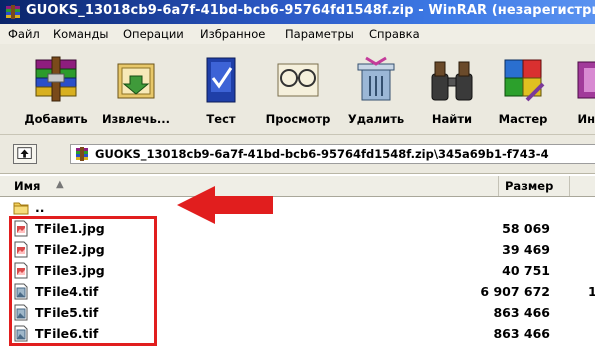  I want to click on add-archive-icon, so click(56, 79).